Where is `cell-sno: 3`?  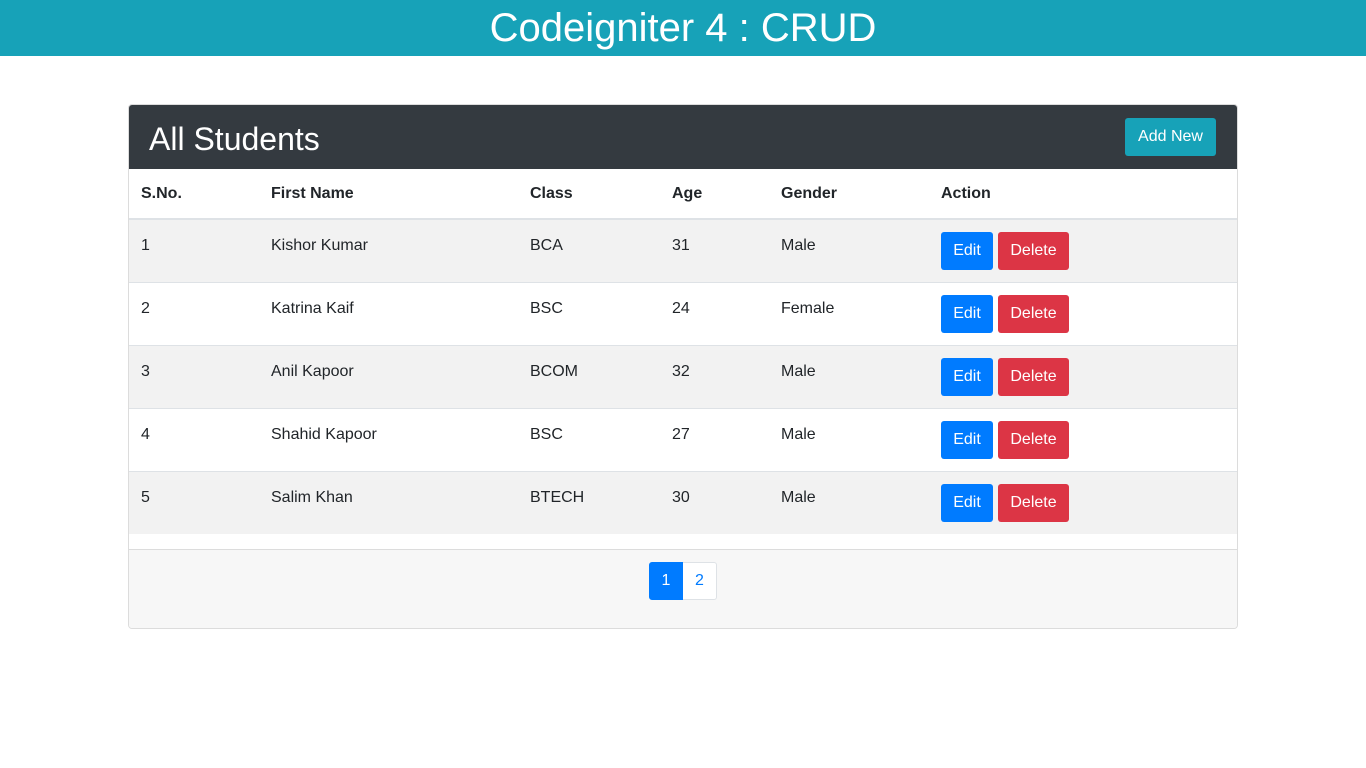 cell-sno: 3 is located at coordinates (194, 376).